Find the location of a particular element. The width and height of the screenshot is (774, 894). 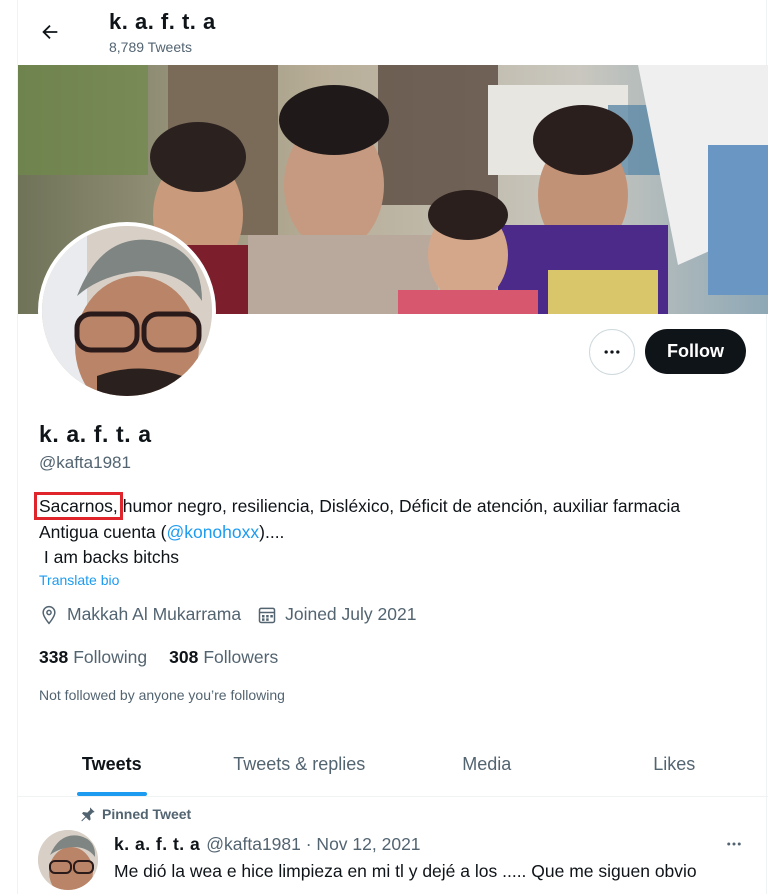

following-label: Following is located at coordinates (110, 657).